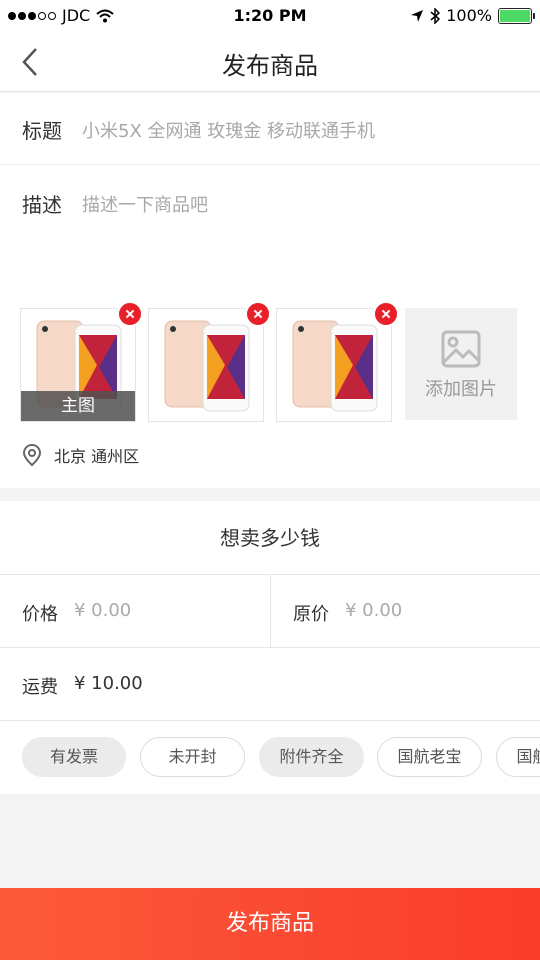 The height and width of the screenshot is (960, 540). I want to click on battery-icon, so click(516, 15).